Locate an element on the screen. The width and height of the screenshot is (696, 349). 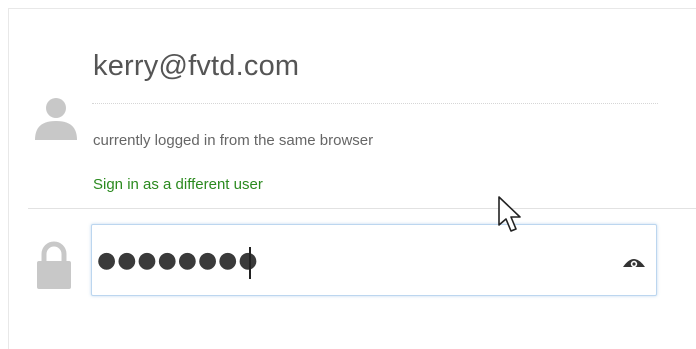
divider is located at coordinates (375, 103).